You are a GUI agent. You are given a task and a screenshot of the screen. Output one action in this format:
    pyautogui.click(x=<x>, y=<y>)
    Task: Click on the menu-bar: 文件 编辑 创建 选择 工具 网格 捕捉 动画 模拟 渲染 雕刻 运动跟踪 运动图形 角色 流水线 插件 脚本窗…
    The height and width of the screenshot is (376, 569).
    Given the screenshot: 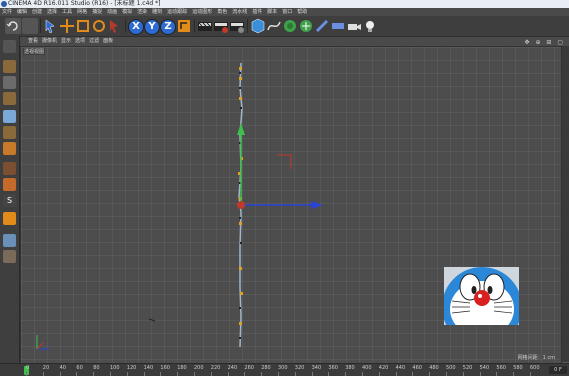 What is the action you would take?
    pyautogui.click(x=284, y=12)
    